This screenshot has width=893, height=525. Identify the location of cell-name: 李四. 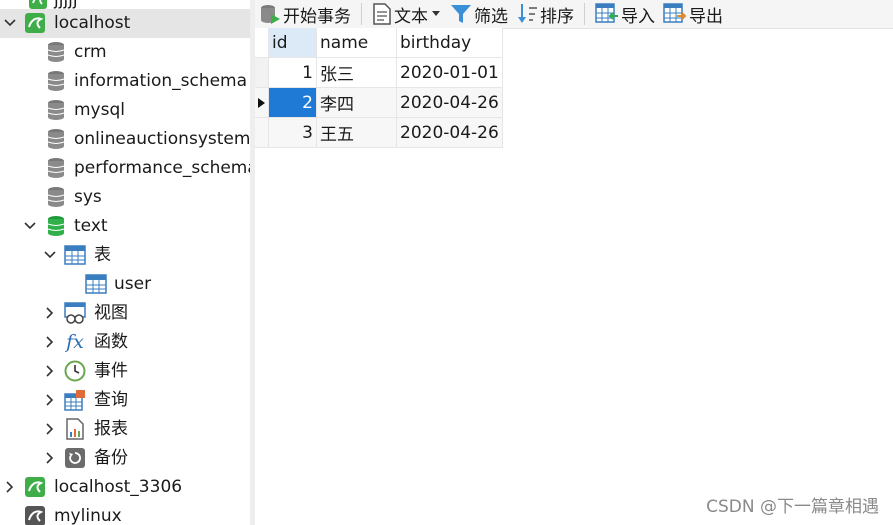
(356, 102).